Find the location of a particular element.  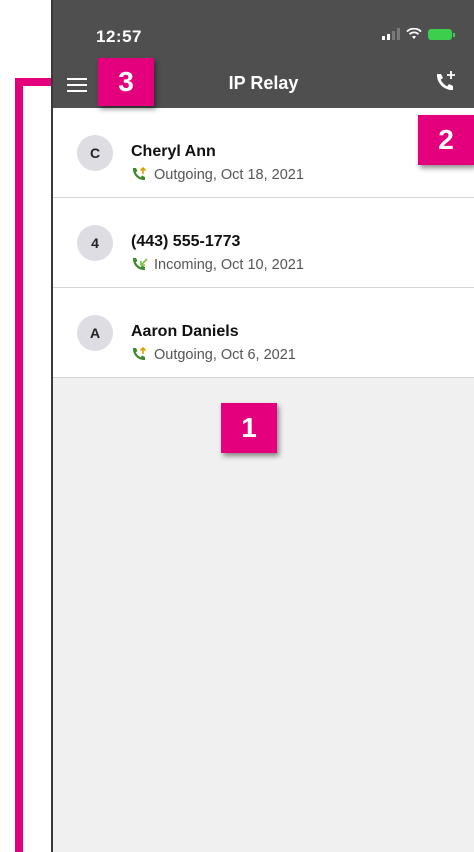

incoming-call-icon is located at coordinates (140, 264).